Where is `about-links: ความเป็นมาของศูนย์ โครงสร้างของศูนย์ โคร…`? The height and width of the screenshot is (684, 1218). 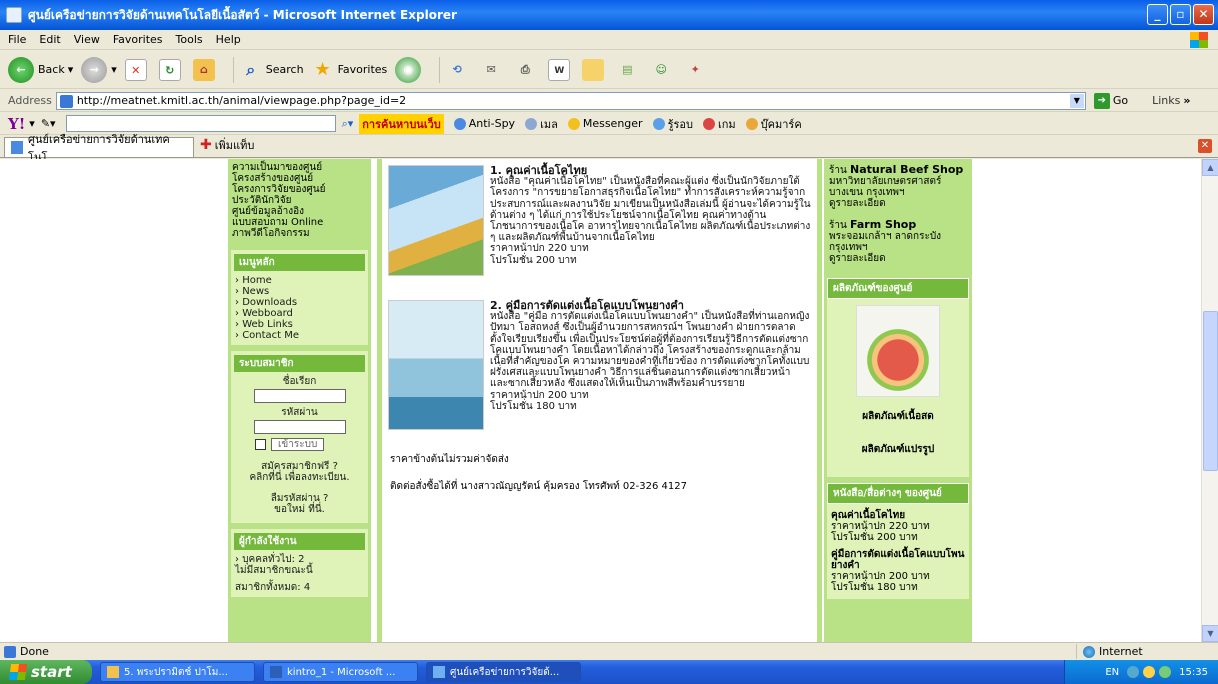
about-links: ความเป็นมาของศูนย์ โครงสร้างของศูนย์ โคร… is located at coordinates (299, 203).